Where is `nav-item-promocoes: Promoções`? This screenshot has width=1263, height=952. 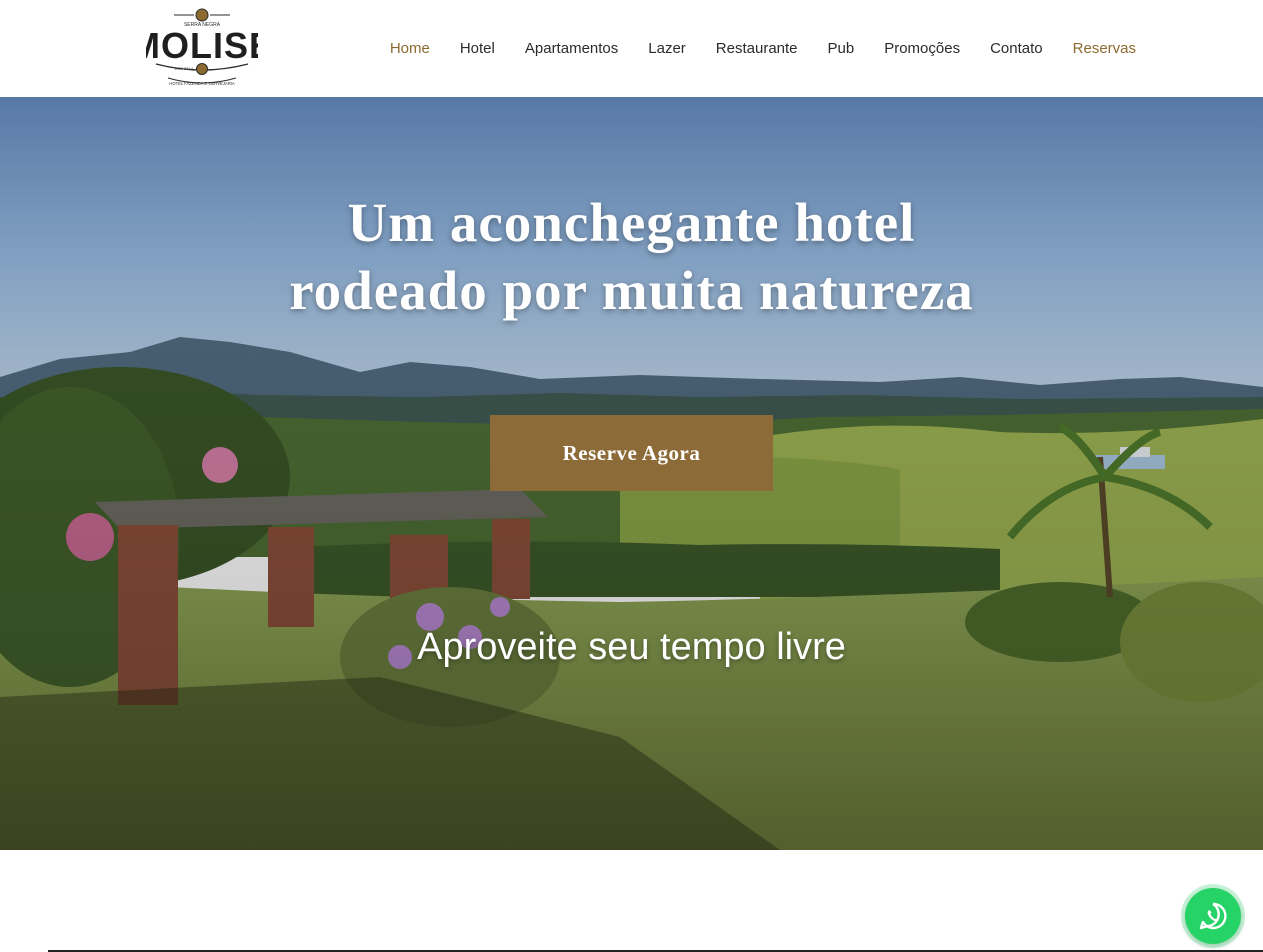 nav-item-promocoes: Promoções is located at coordinates (922, 49).